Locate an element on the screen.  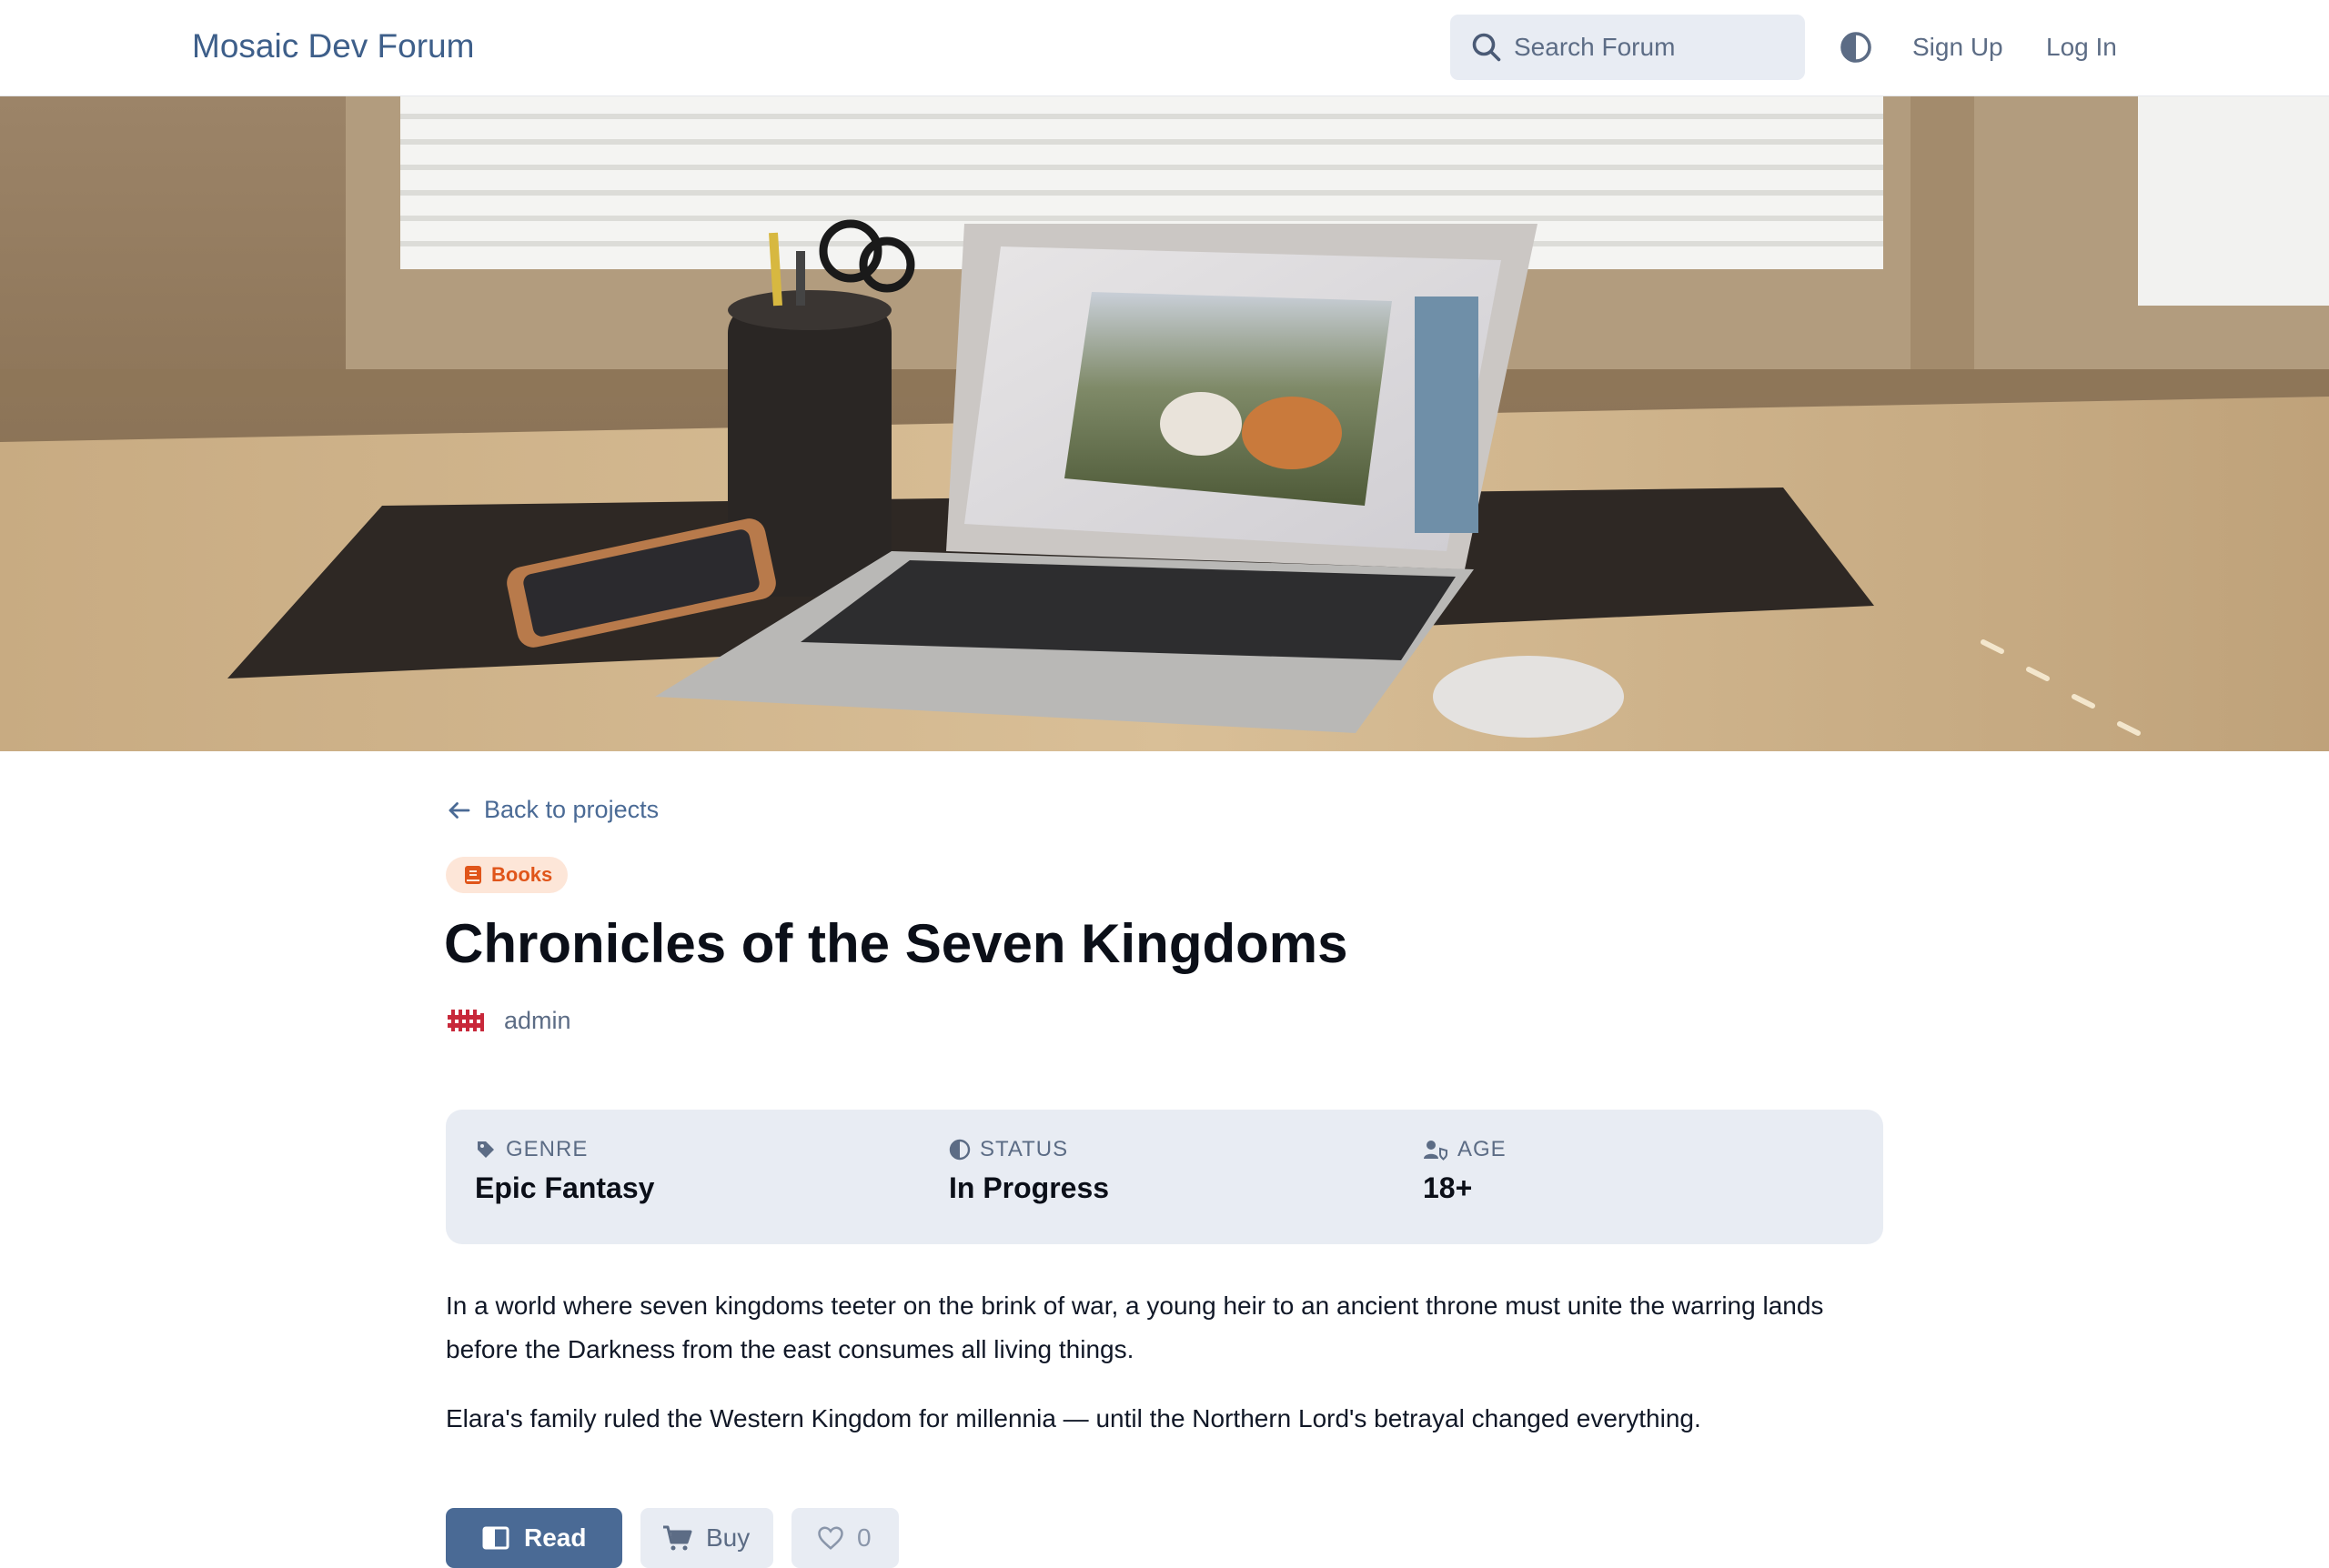
search-input is located at coordinates (1648, 47).